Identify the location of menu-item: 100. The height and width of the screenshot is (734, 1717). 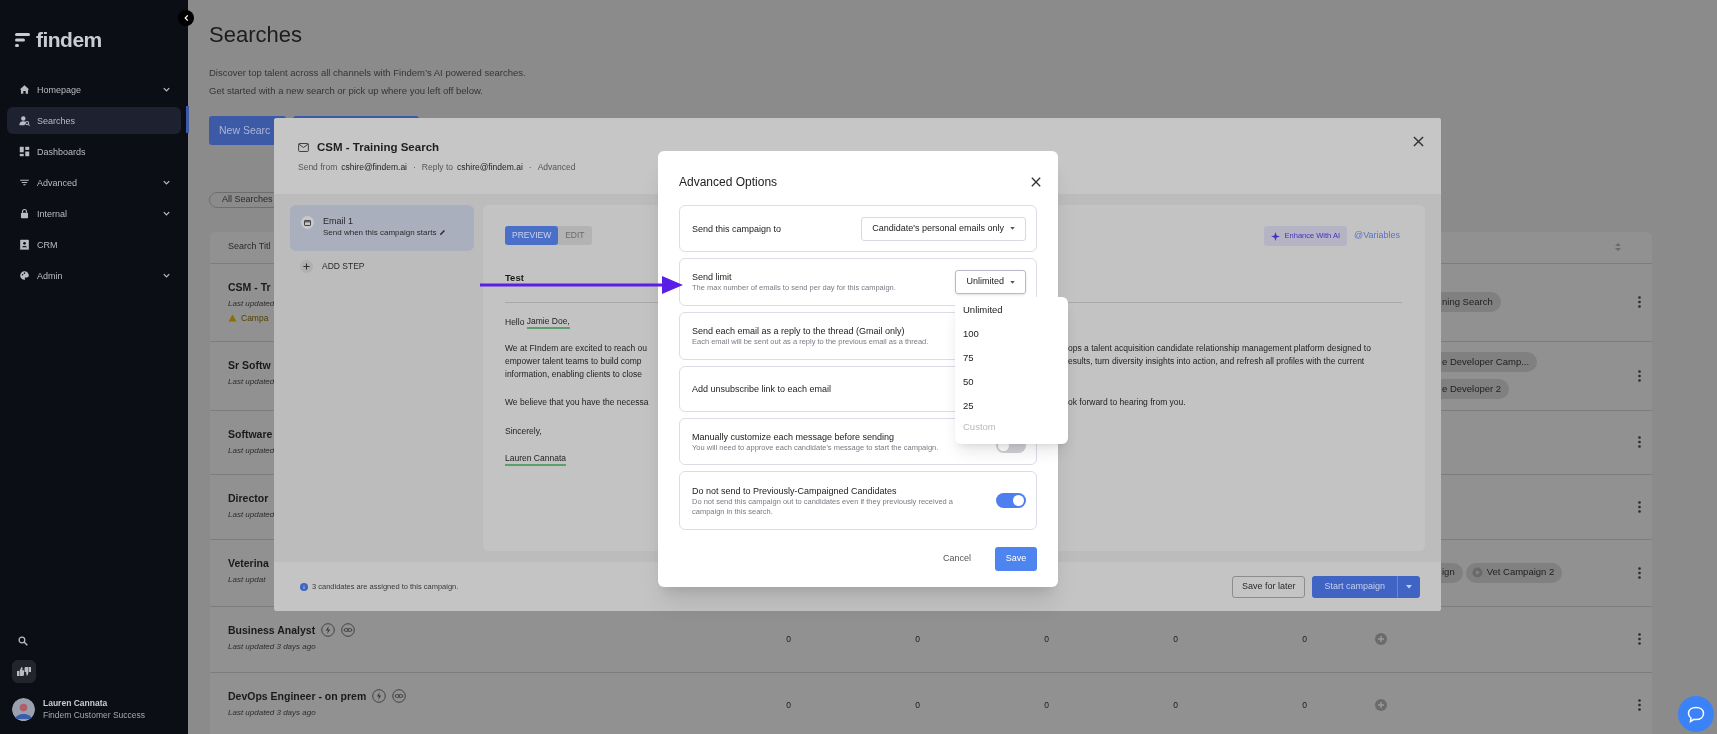
(1011, 334).